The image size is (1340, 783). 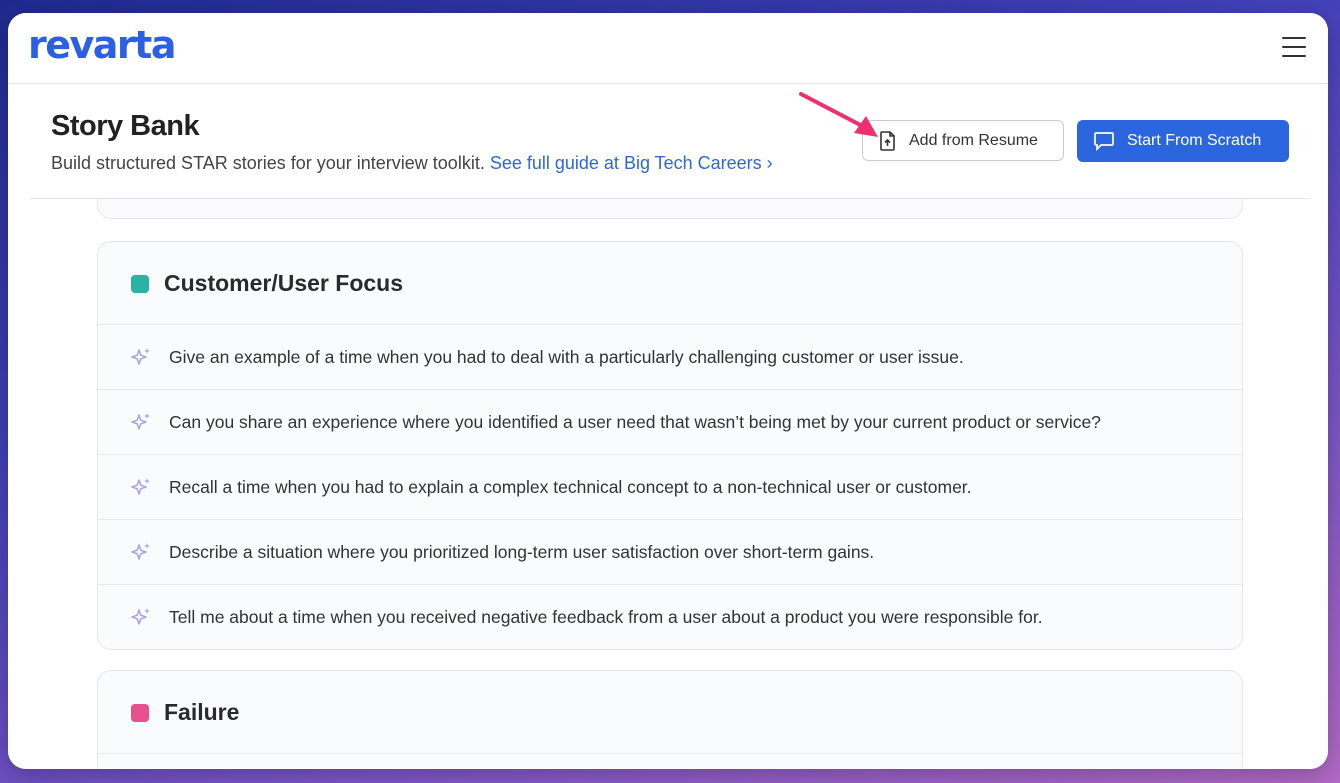 I want to click on page-title: Story Bank, so click(x=125, y=126).